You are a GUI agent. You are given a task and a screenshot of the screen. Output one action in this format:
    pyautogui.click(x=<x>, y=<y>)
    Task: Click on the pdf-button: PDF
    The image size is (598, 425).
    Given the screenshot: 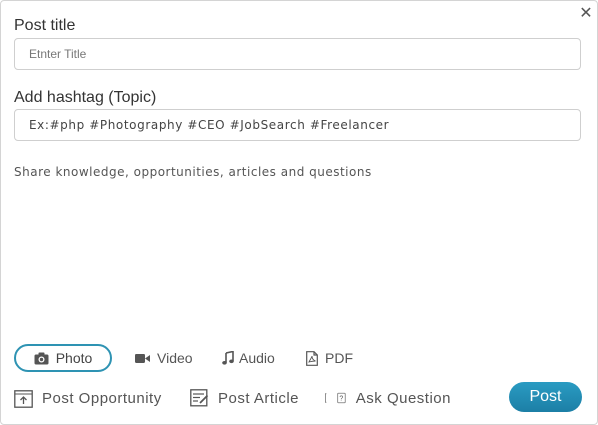 What is the action you would take?
    pyautogui.click(x=329, y=358)
    